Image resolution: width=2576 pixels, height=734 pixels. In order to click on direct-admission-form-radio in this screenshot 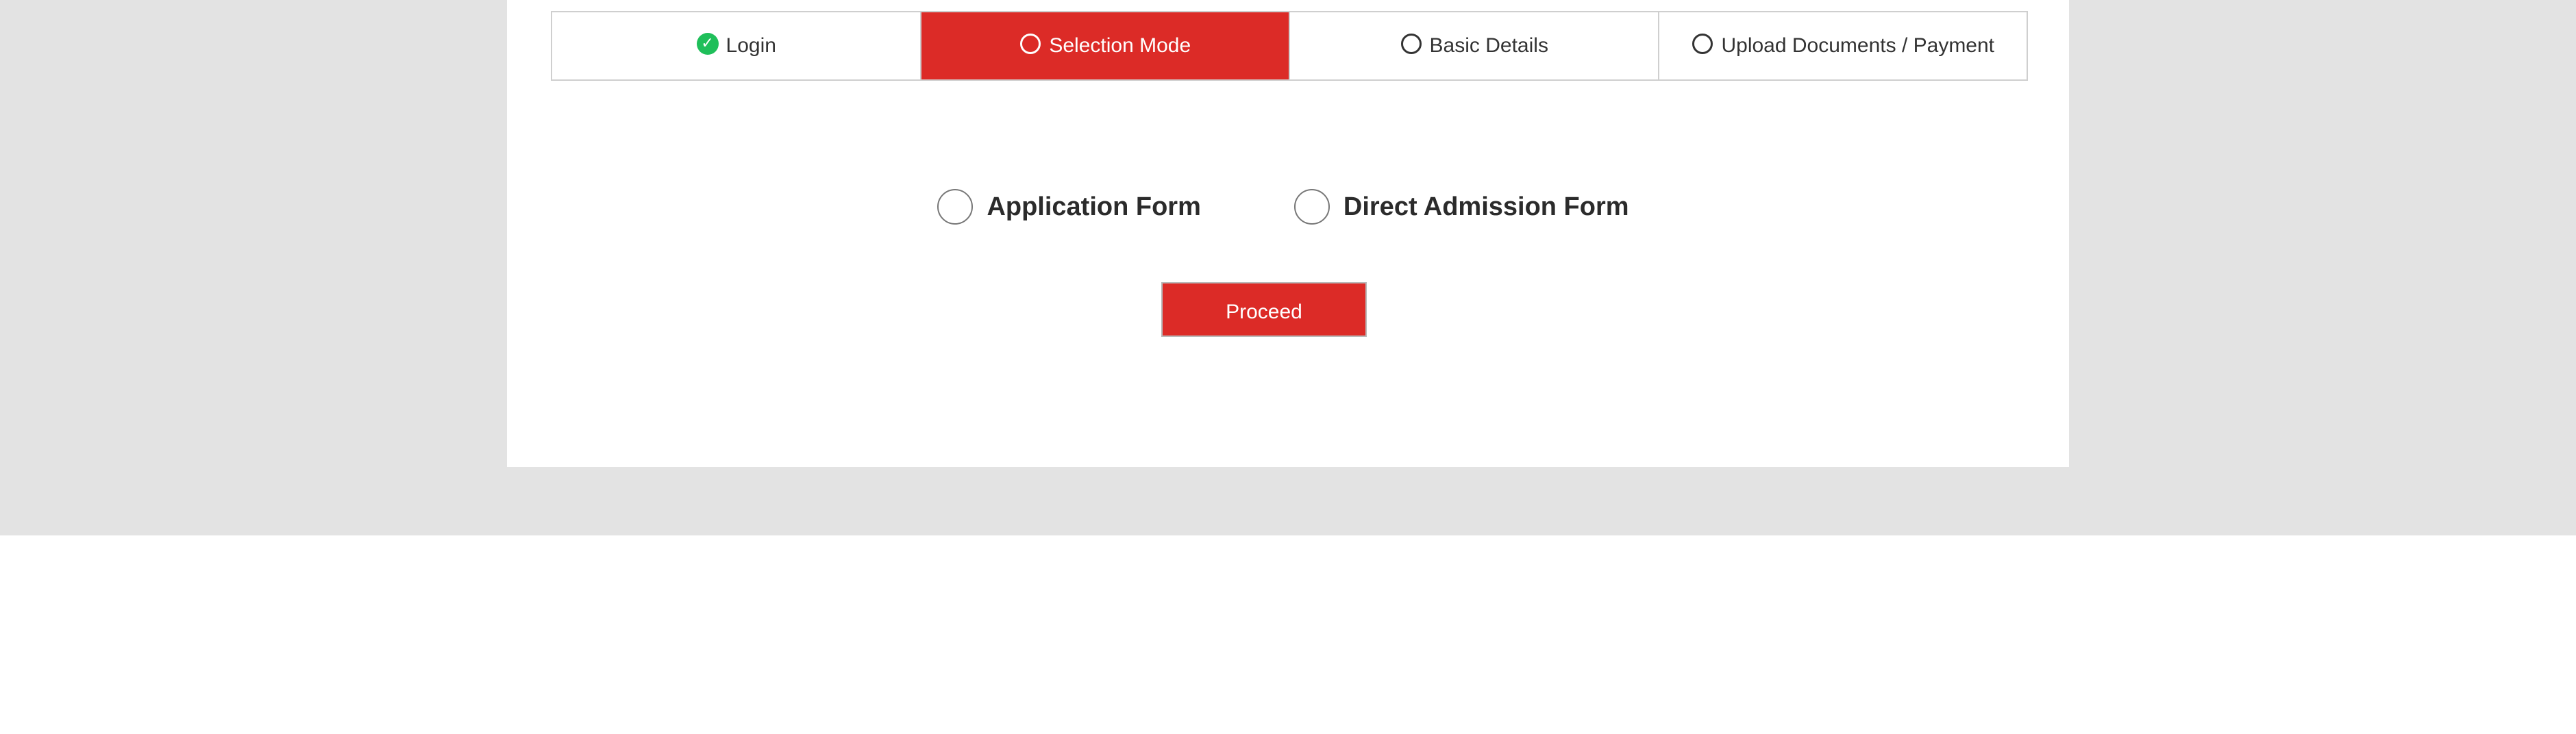, I will do `click(1311, 207)`.